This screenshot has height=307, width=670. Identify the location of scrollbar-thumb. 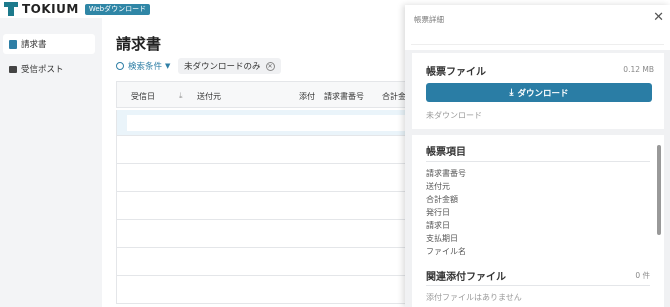
(659, 190).